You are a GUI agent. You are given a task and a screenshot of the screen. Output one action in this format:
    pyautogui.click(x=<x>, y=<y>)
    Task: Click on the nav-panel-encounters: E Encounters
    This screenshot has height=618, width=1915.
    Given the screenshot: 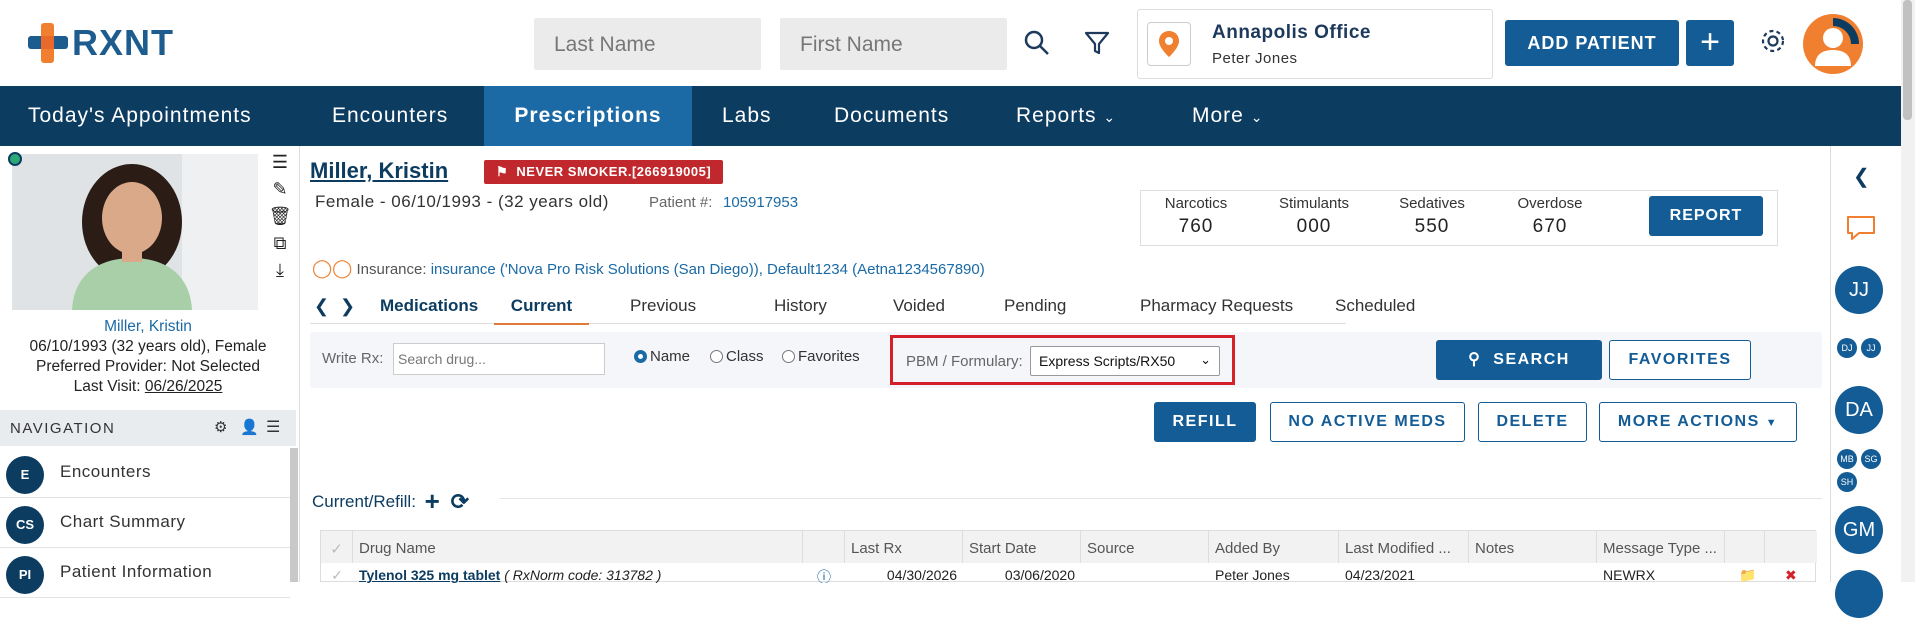 What is the action you would take?
    pyautogui.click(x=145, y=473)
    